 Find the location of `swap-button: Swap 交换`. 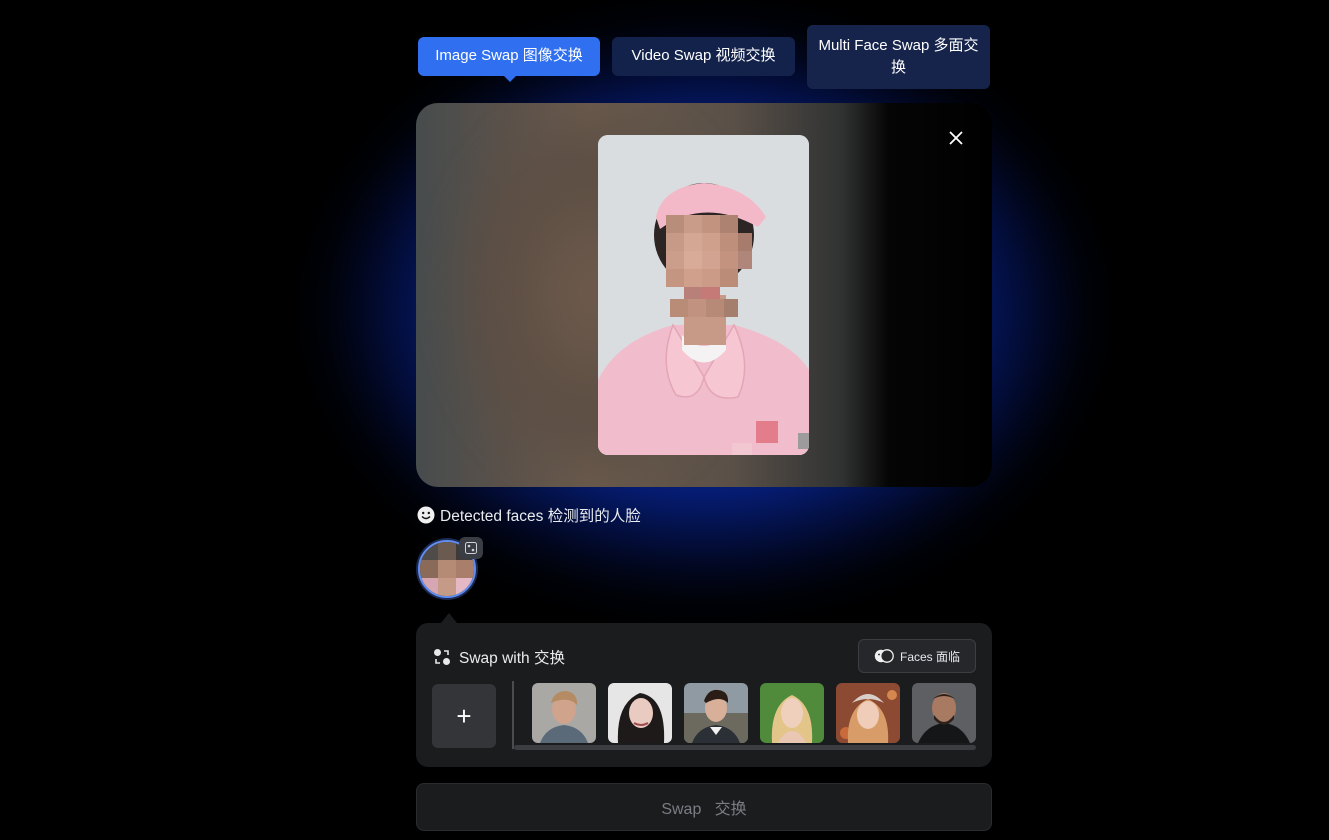

swap-button: Swap 交换 is located at coordinates (704, 807).